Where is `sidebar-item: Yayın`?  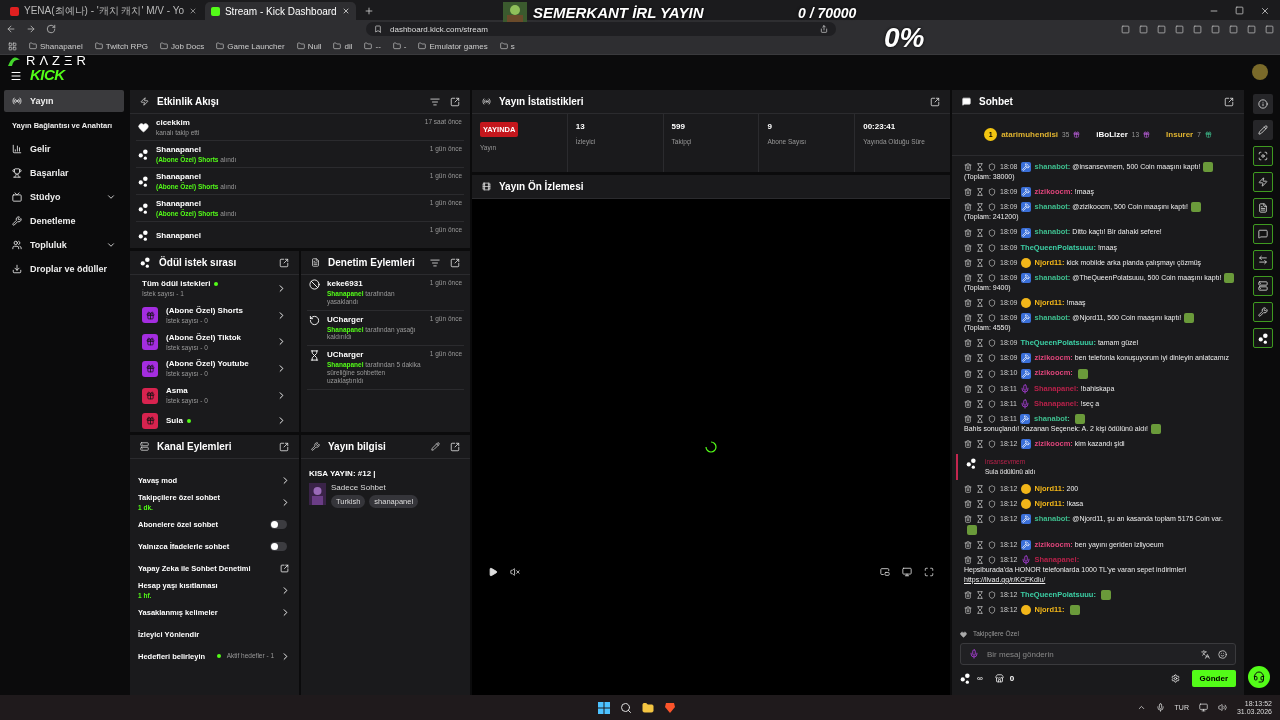
sidebar-item: Yayın is located at coordinates (64, 101).